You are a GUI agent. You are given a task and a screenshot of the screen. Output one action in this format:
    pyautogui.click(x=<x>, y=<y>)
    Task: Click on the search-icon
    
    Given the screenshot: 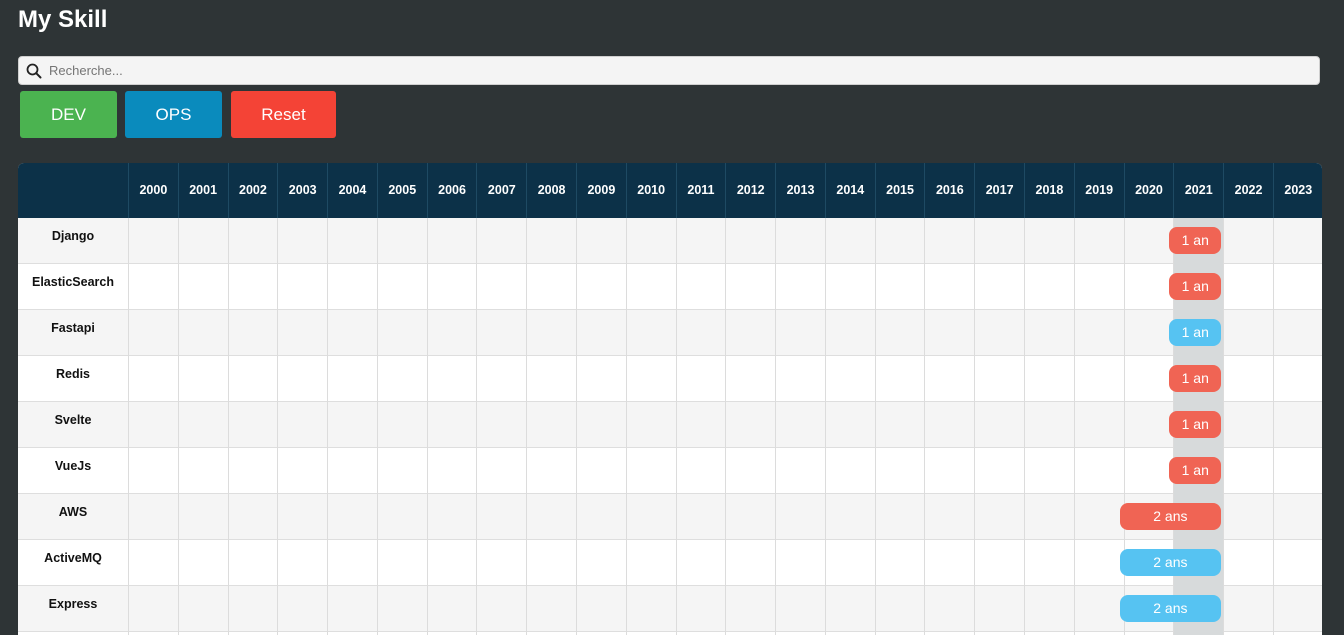 What is the action you would take?
    pyautogui.click(x=34, y=71)
    